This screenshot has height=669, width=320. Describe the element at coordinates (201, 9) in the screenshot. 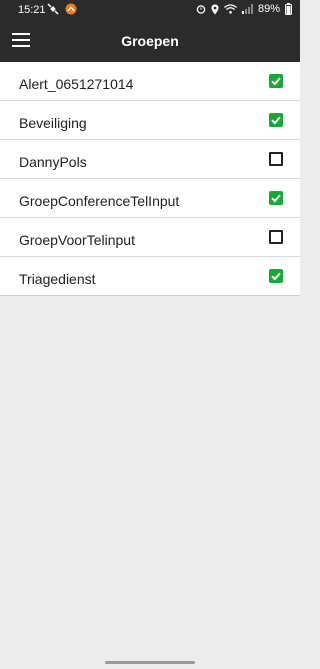

I see `alarm-icon` at that location.